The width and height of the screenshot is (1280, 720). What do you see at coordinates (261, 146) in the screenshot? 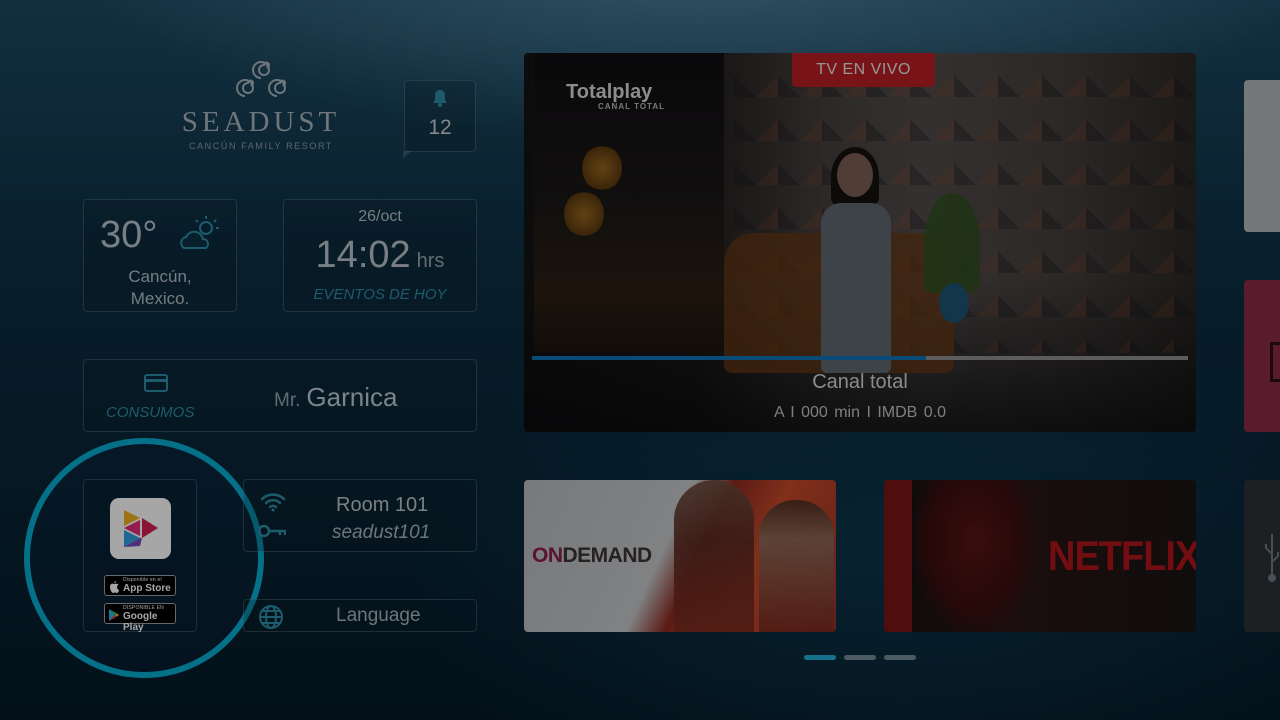
I see `hotel-subtitle: CANCÚN FAMILY RESORT` at bounding box center [261, 146].